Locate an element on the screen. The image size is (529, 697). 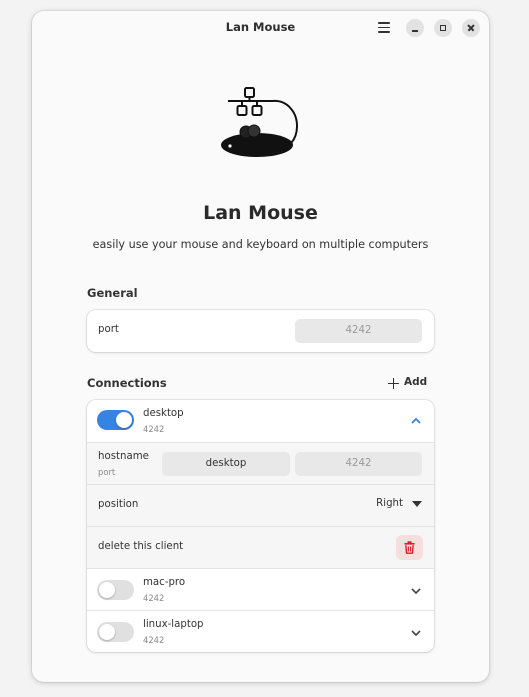
close-button is located at coordinates (471, 28).